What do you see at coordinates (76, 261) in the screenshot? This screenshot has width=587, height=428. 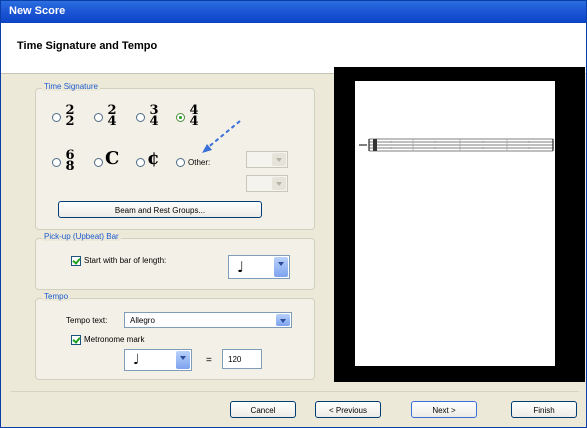 I see `pickup-checkbox` at bounding box center [76, 261].